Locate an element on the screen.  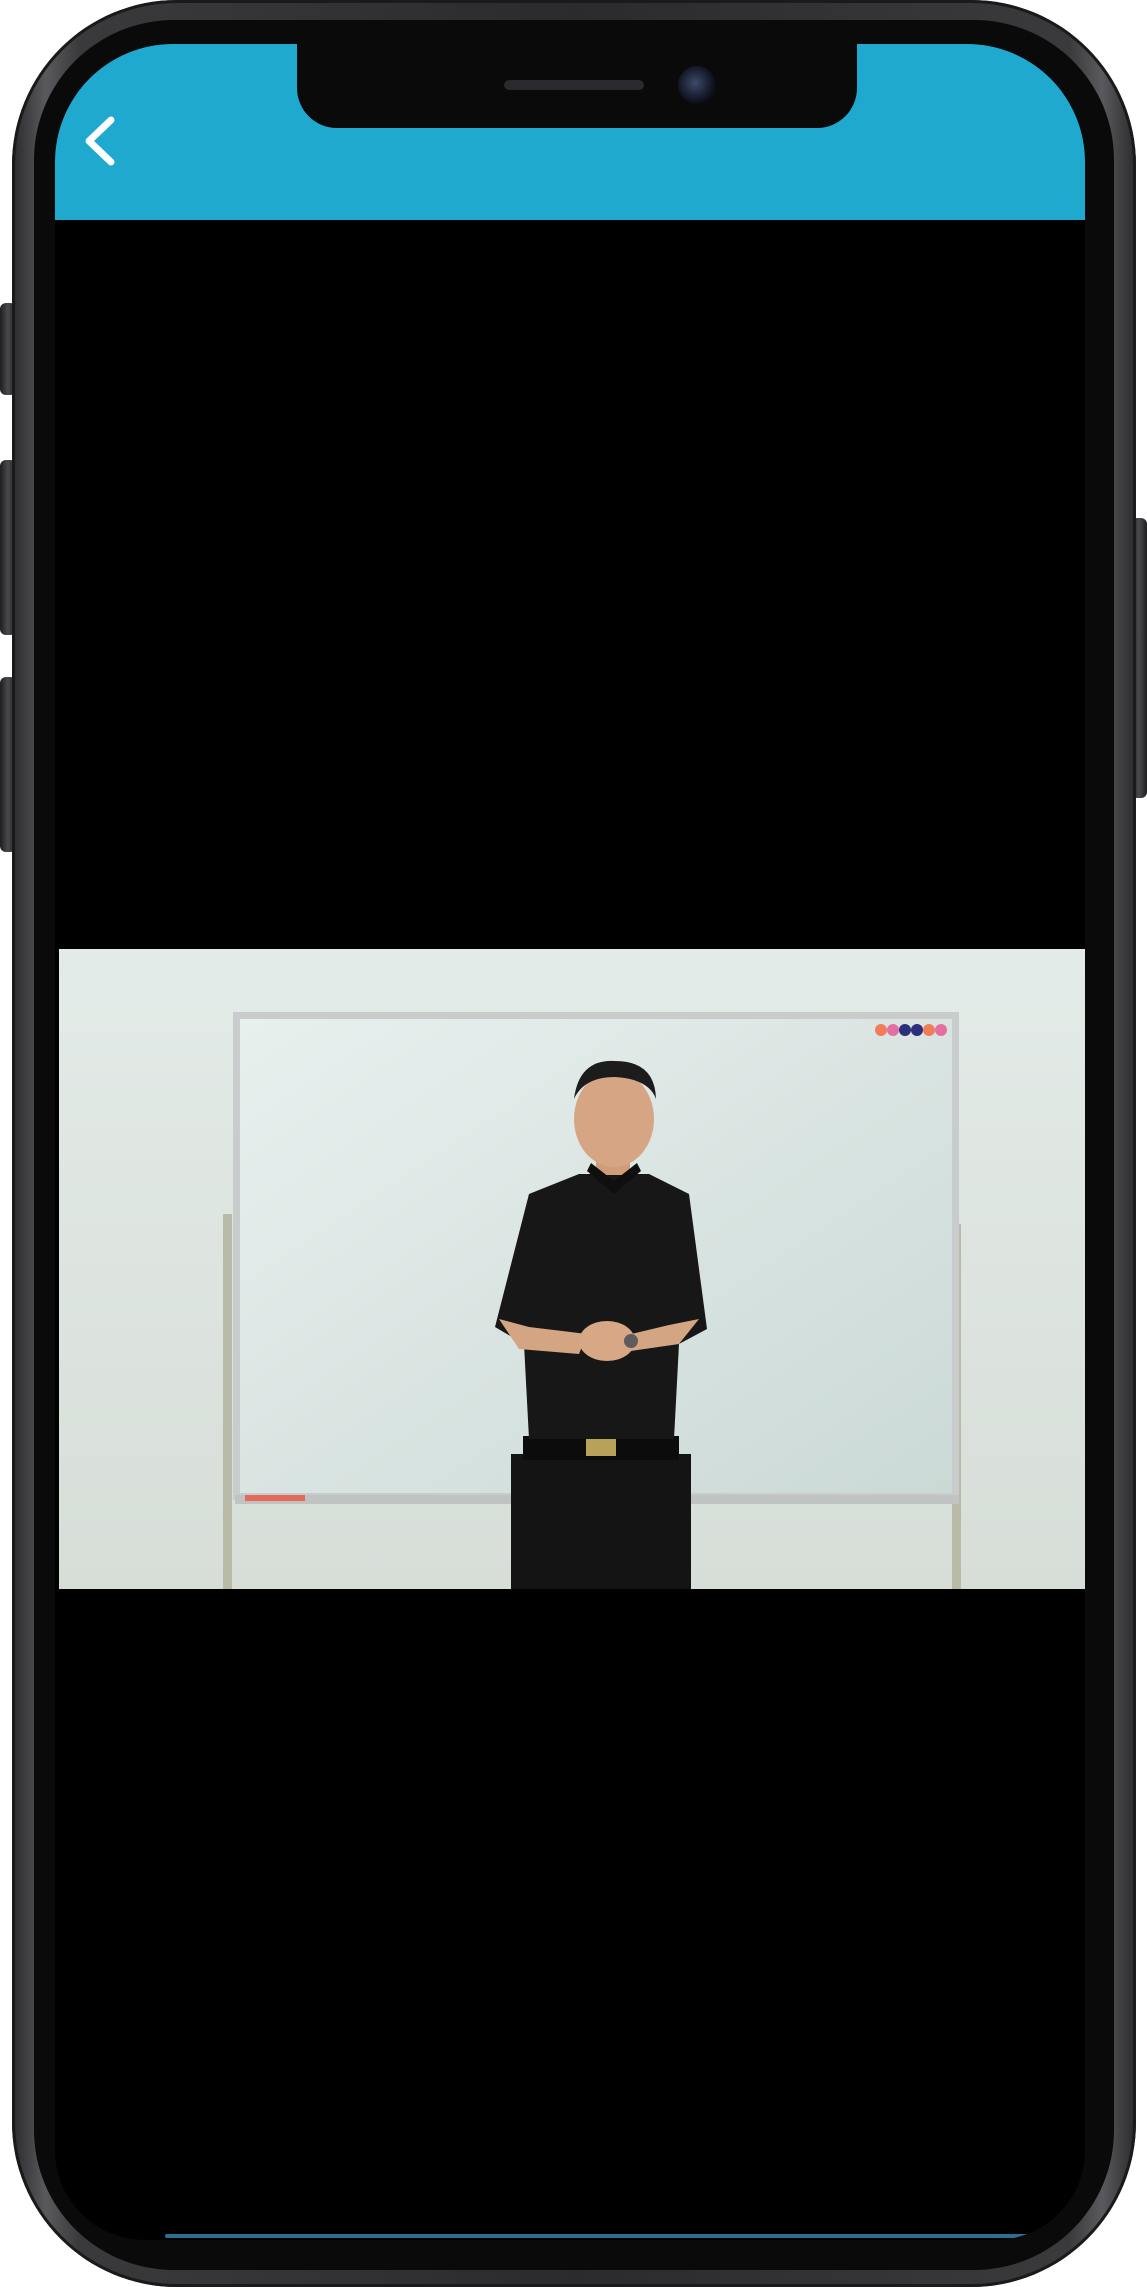
front-camera-icon is located at coordinates (697, 85).